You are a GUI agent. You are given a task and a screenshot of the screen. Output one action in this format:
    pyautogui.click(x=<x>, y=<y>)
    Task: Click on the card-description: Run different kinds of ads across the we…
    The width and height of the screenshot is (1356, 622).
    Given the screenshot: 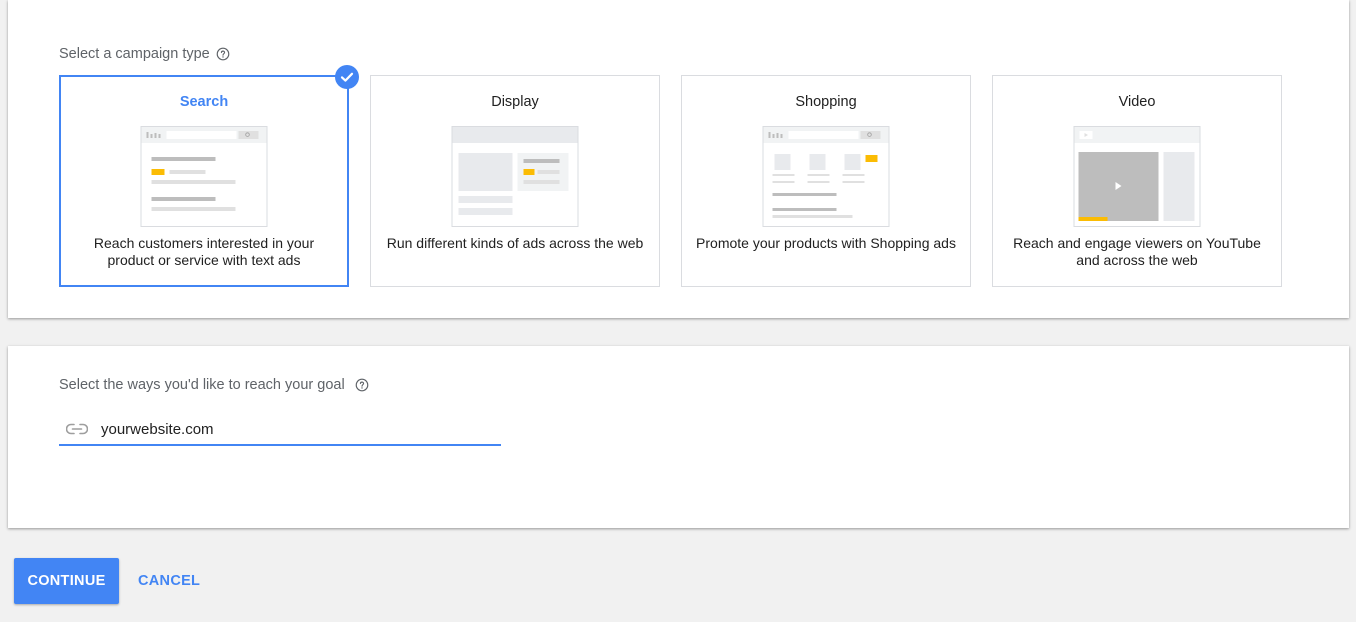 What is the action you would take?
    pyautogui.click(x=515, y=243)
    